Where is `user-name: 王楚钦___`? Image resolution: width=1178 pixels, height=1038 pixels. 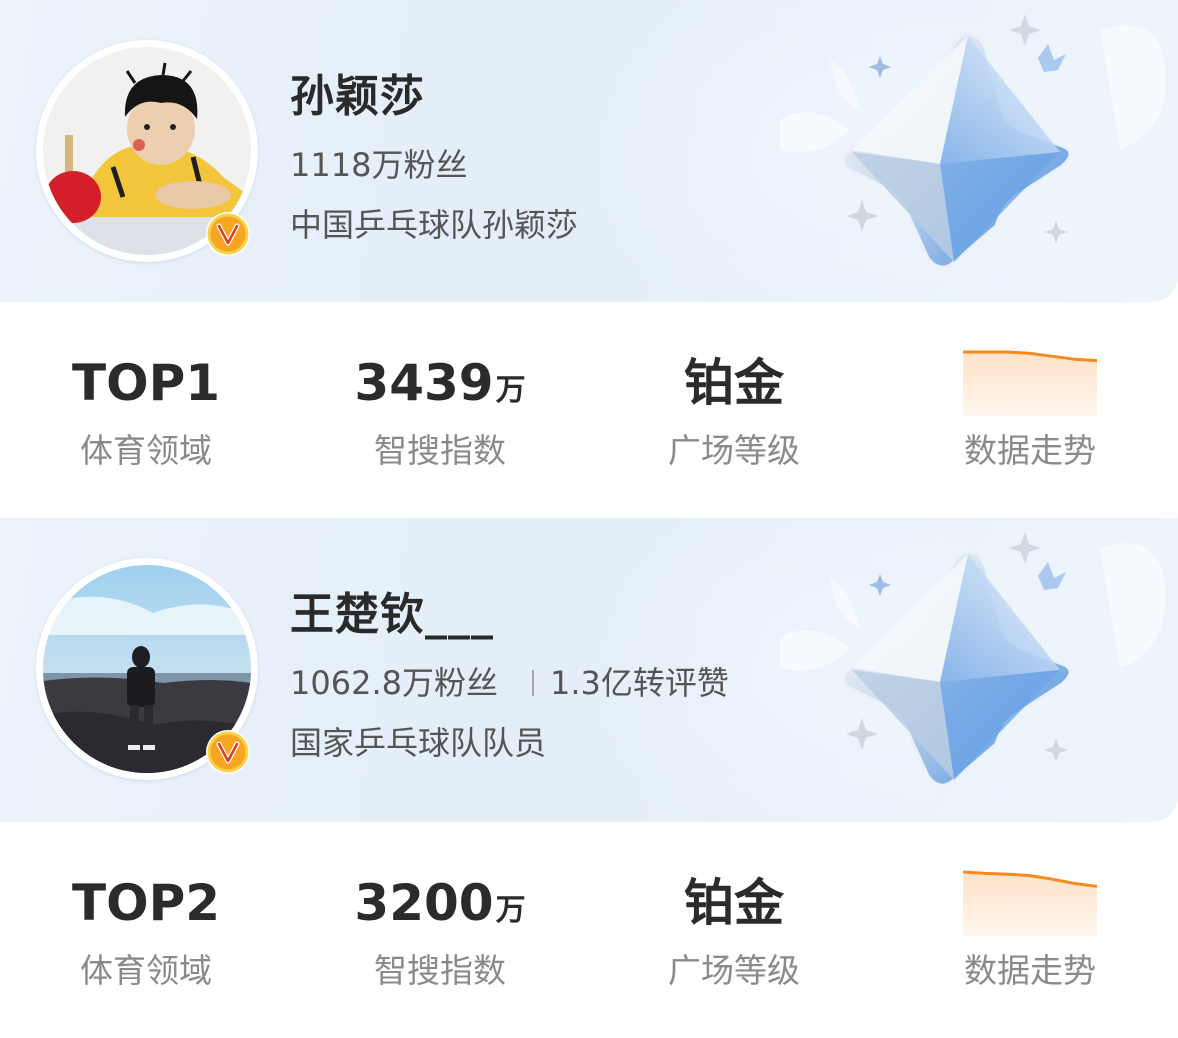 user-name: 王楚钦___ is located at coordinates (392, 610).